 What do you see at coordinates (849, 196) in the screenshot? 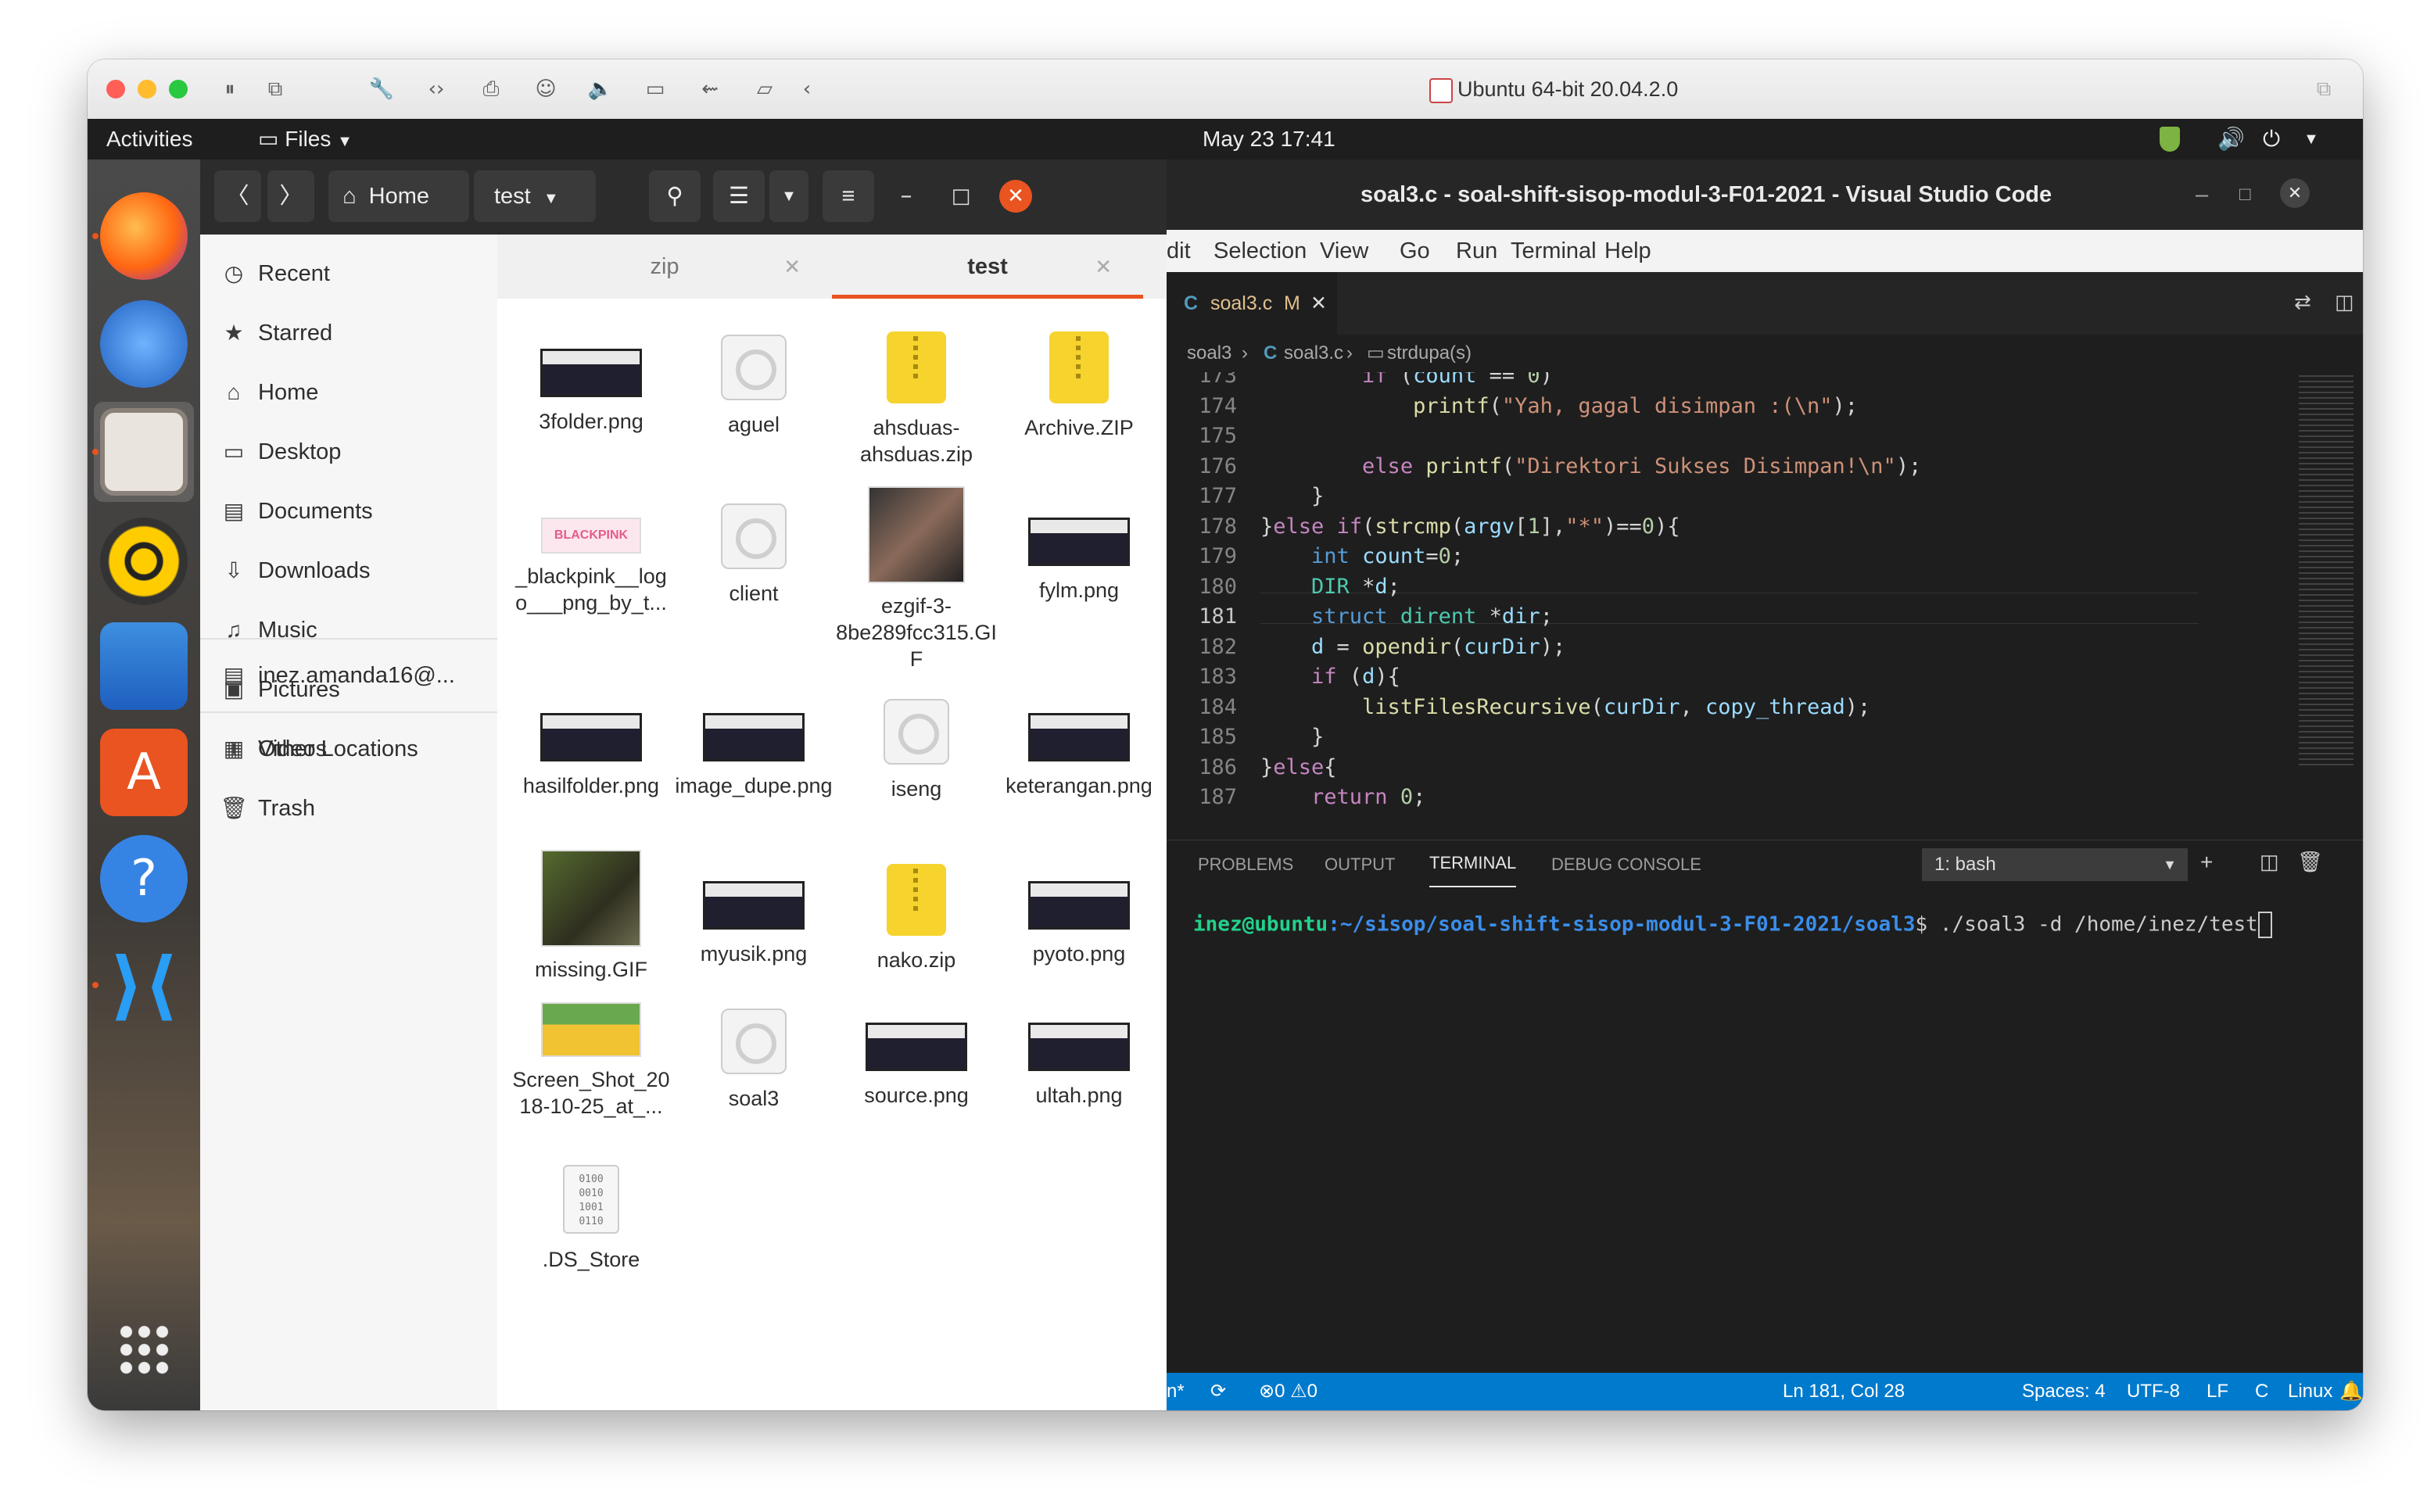
I see `menu-button: ≡` at bounding box center [849, 196].